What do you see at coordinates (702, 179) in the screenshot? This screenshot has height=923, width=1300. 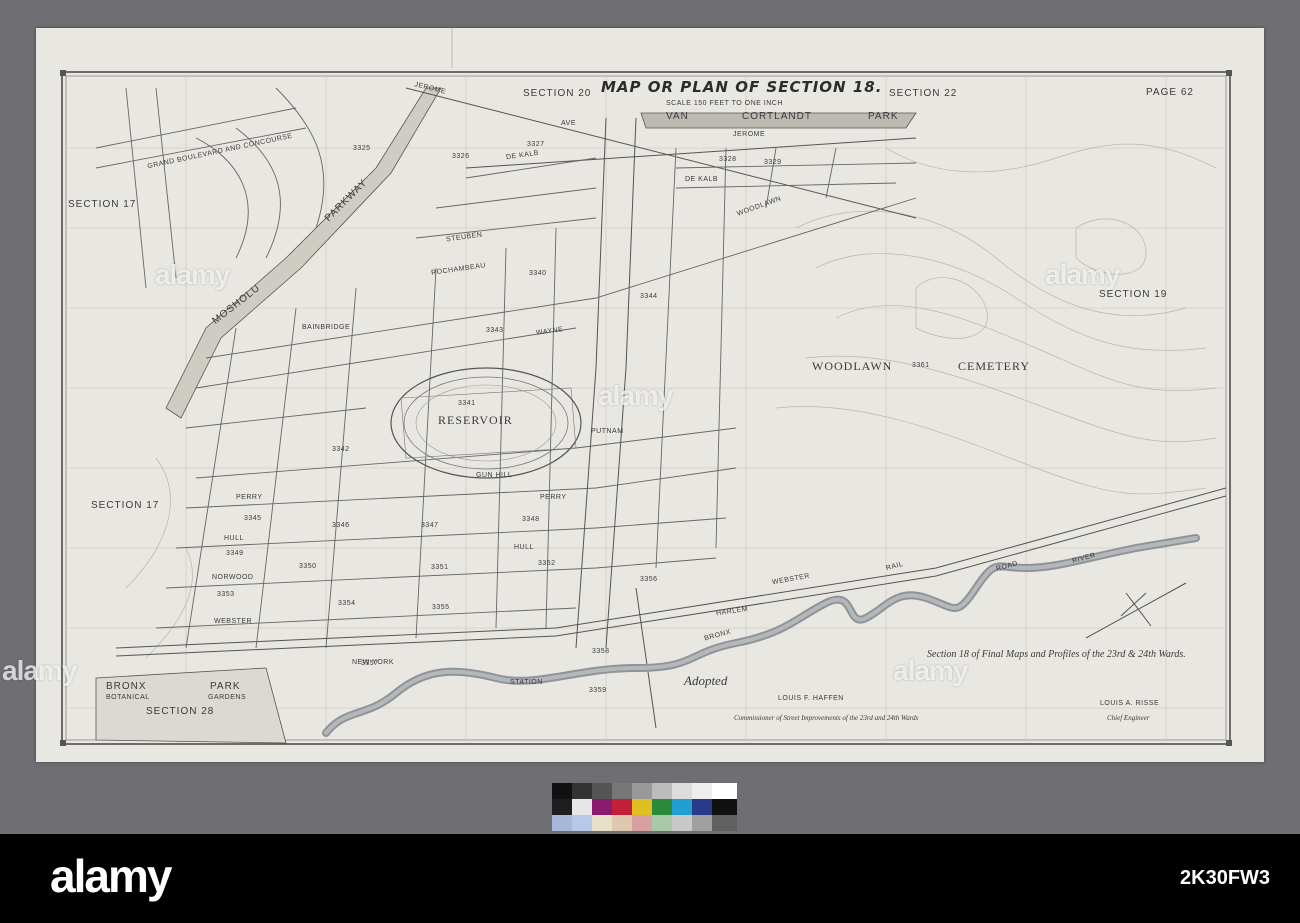 I see `street-de-kalb-east: DE KALB` at bounding box center [702, 179].